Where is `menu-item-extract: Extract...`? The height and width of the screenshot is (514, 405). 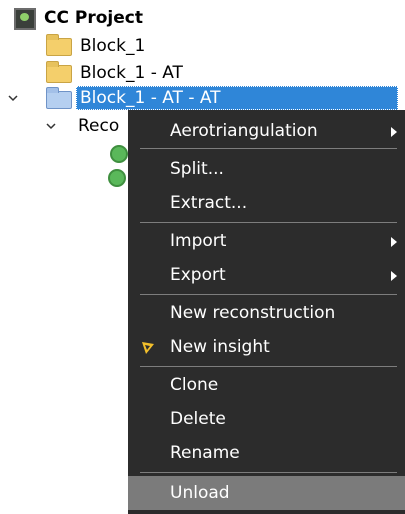
menu-item-extract: Extract... is located at coordinates (266, 203).